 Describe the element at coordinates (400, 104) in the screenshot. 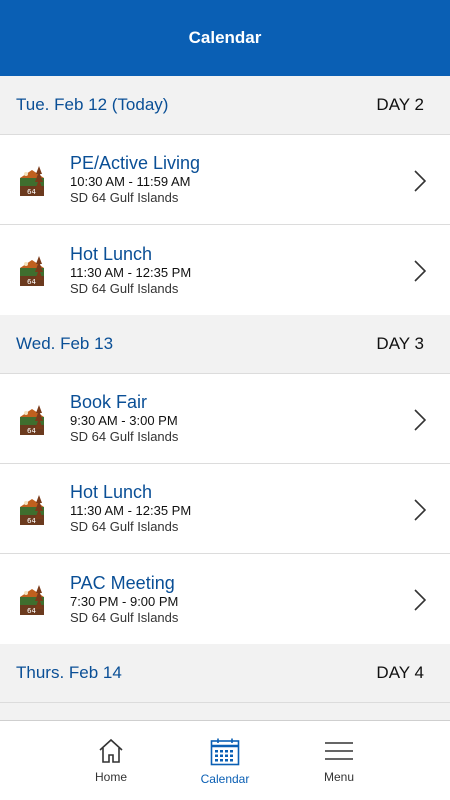

I see `day-label: DAY 2` at that location.